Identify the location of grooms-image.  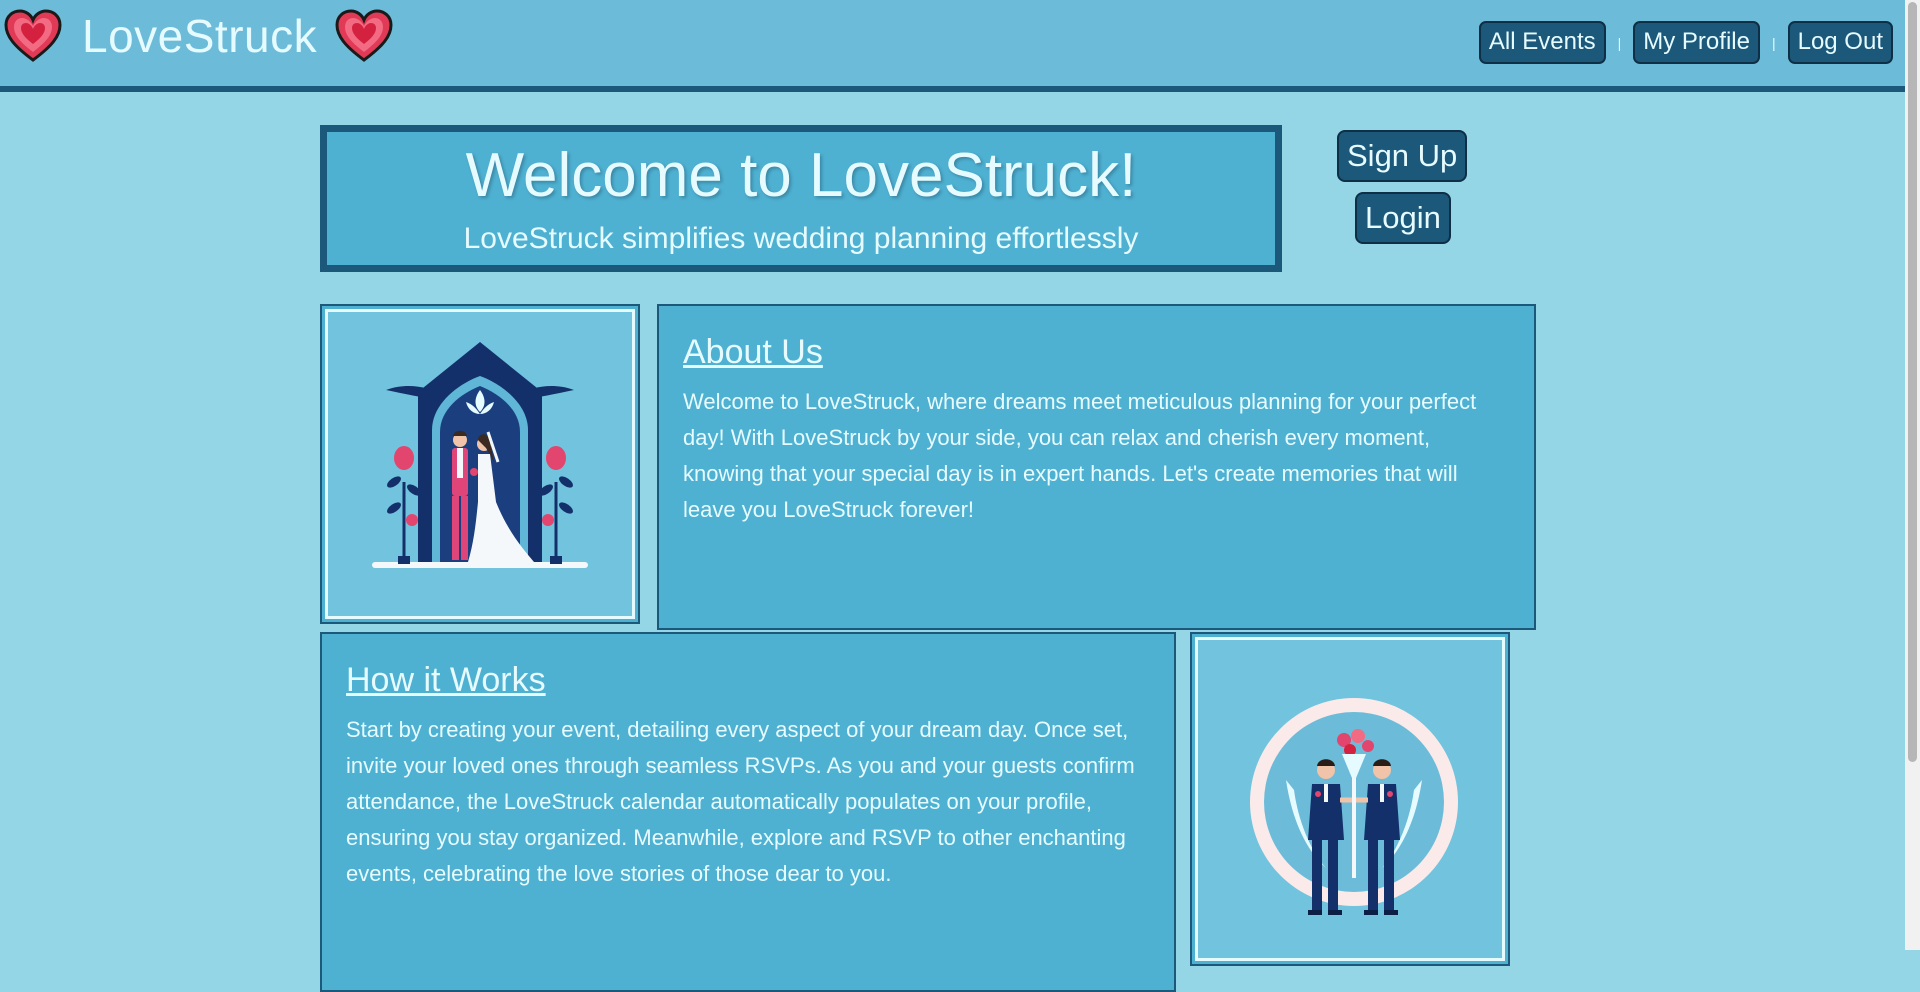
(1350, 799).